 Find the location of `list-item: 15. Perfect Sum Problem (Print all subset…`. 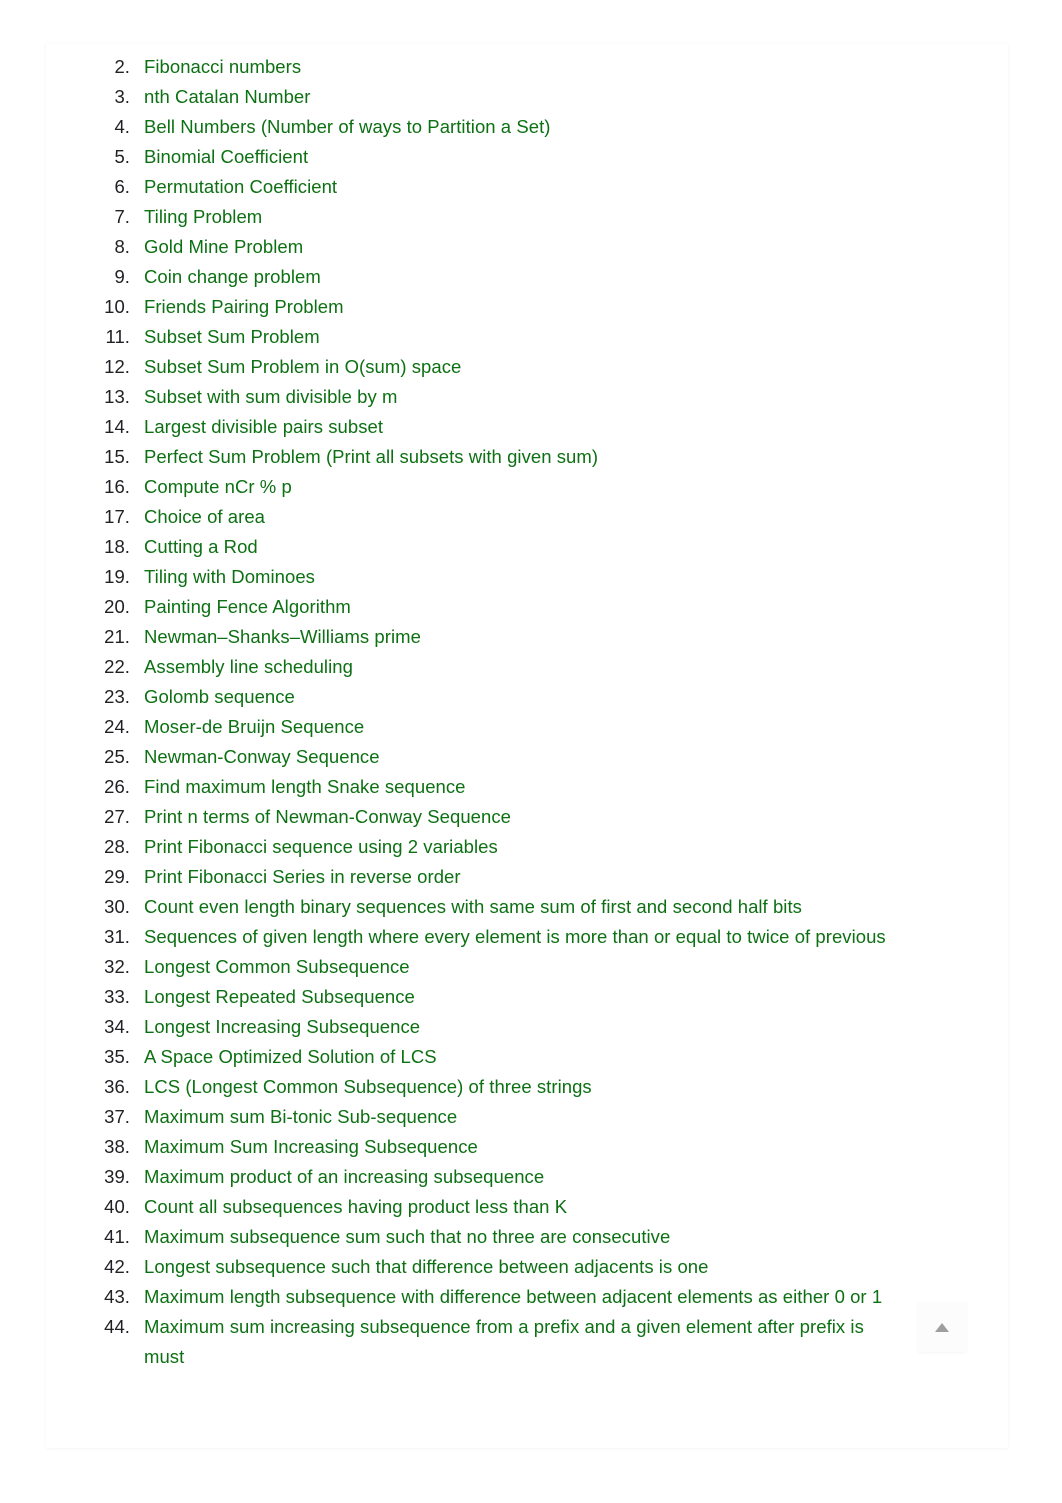

list-item: 15. Perfect Sum Problem (Print all subset… is located at coordinates (487, 457).